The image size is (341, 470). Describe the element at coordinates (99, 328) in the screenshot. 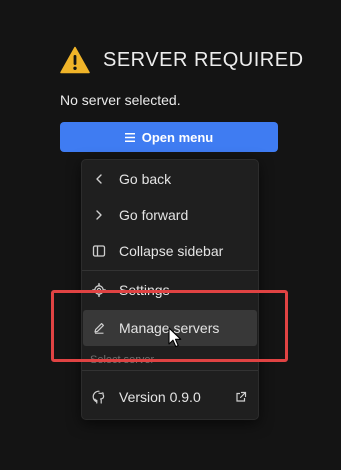

I see `pencil-icon` at that location.